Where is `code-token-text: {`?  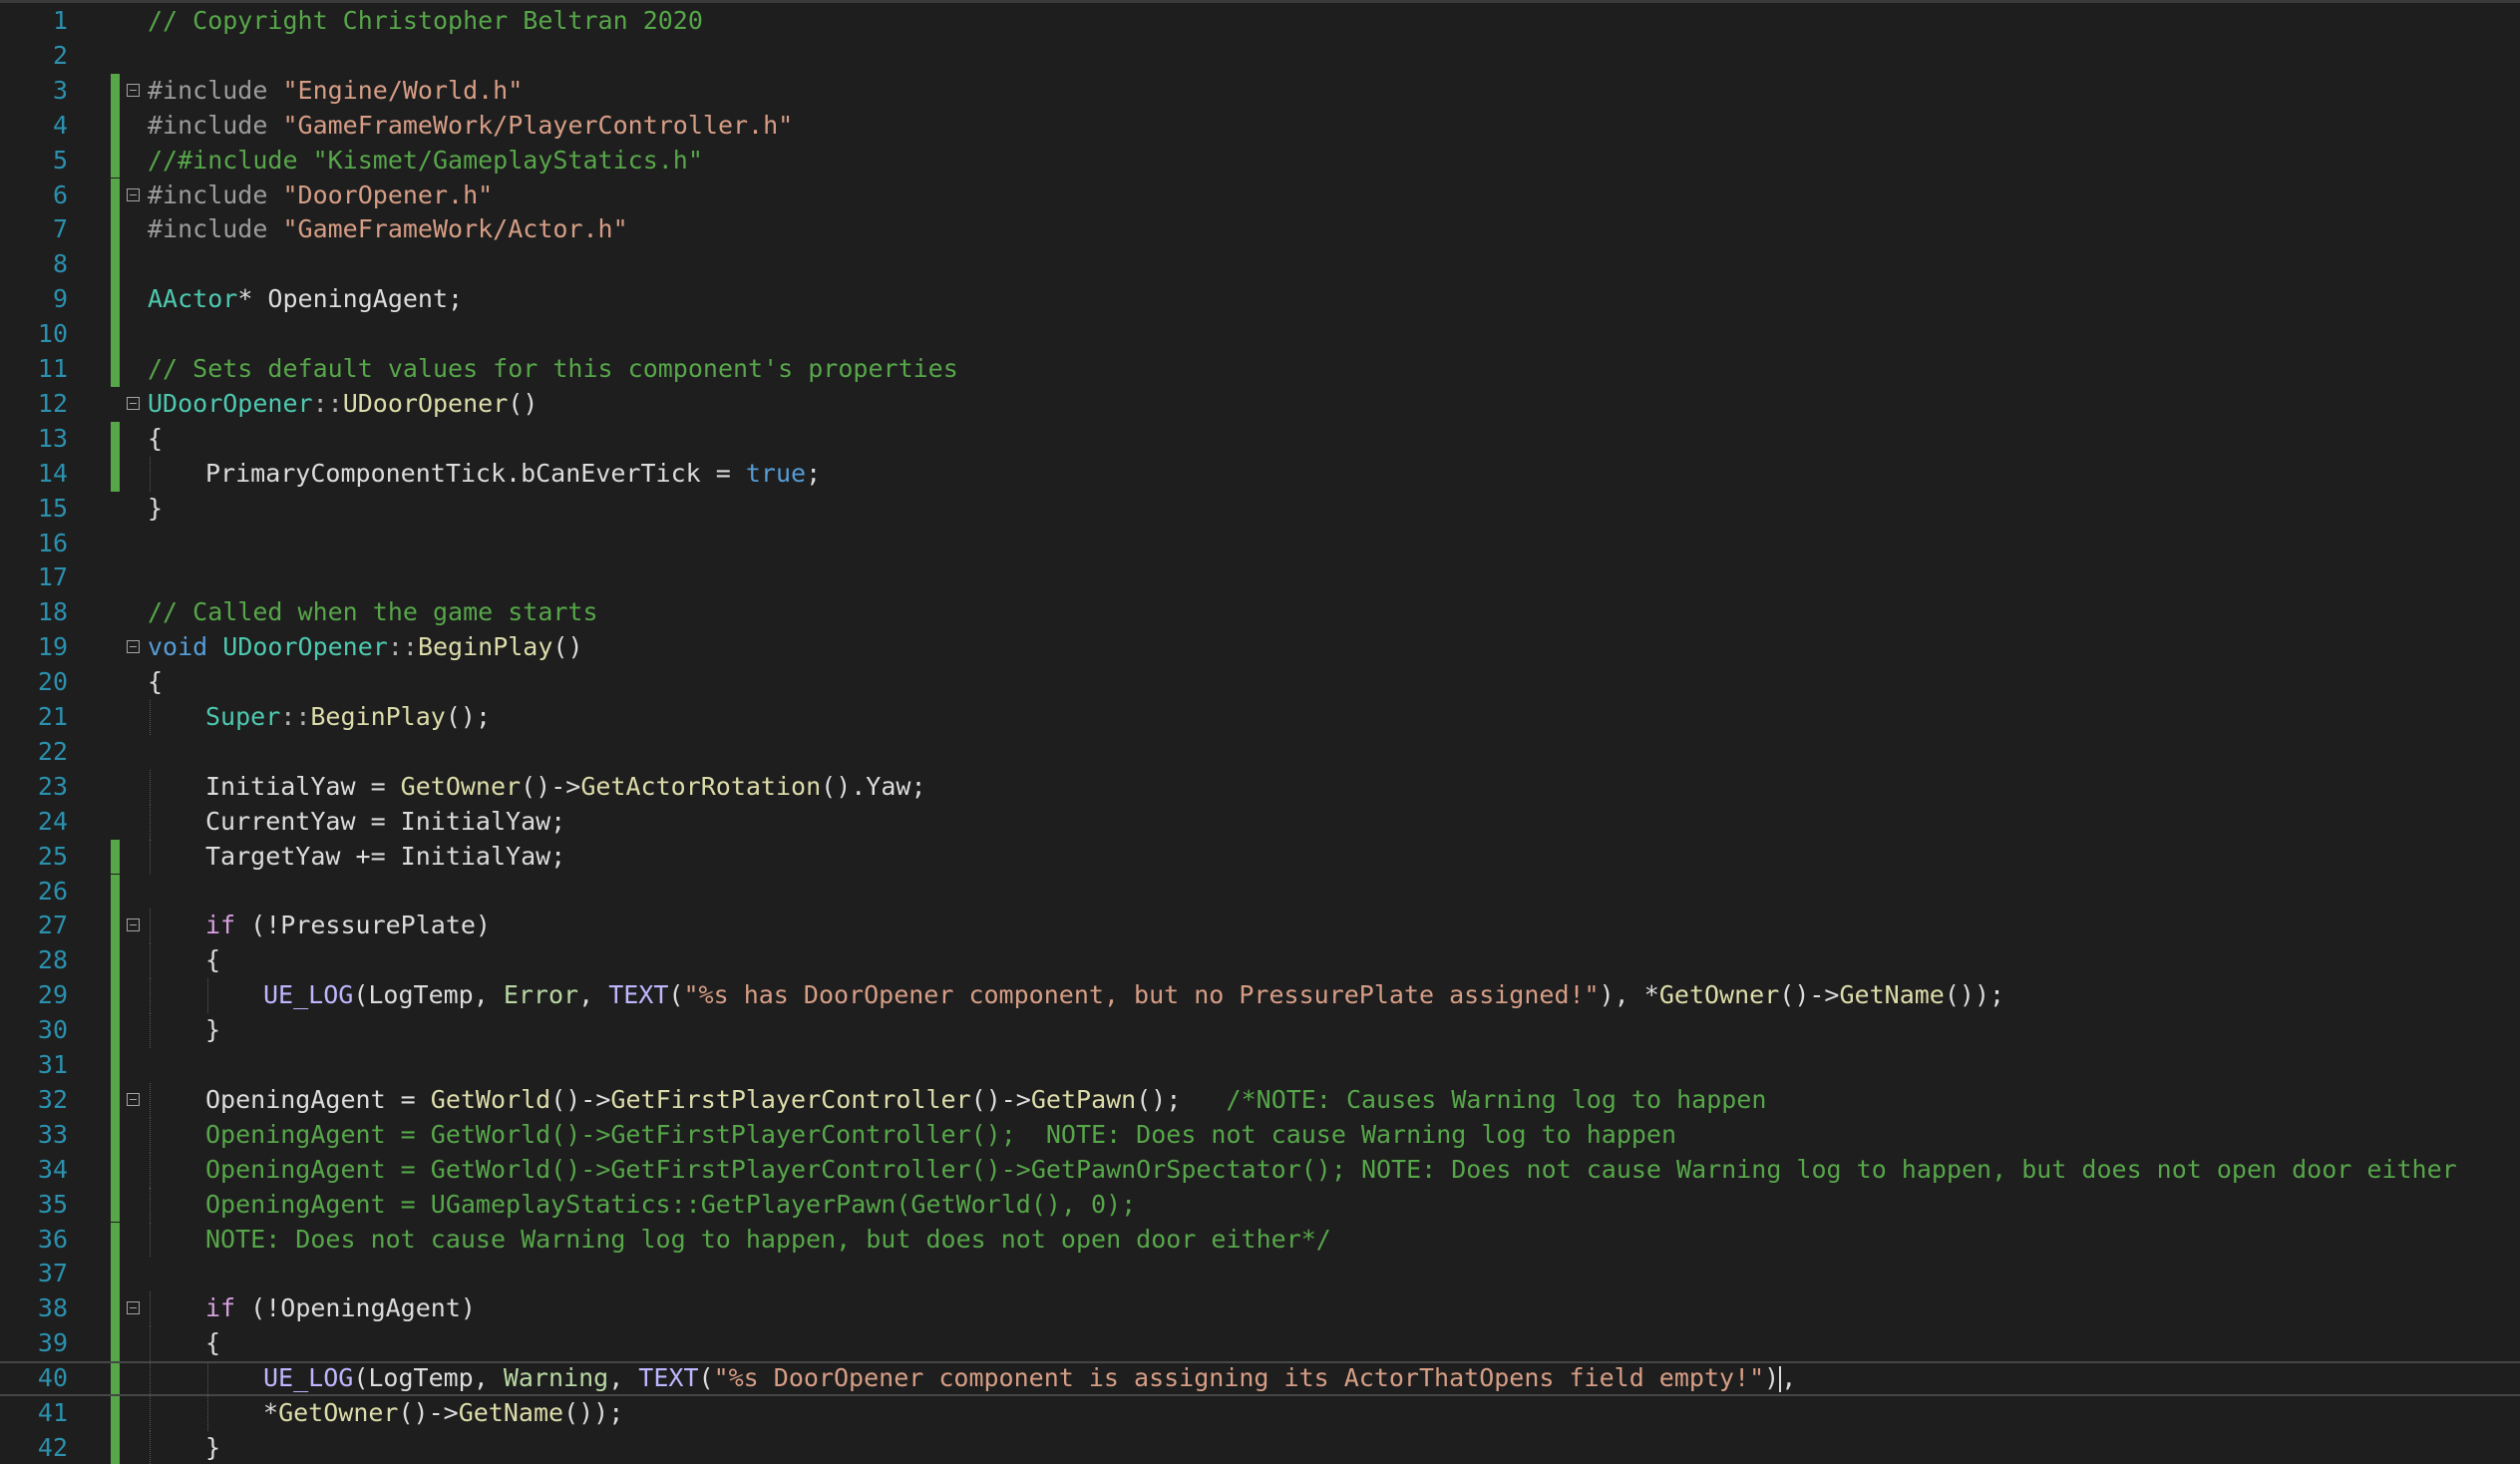 code-token-text: { is located at coordinates (156, 438).